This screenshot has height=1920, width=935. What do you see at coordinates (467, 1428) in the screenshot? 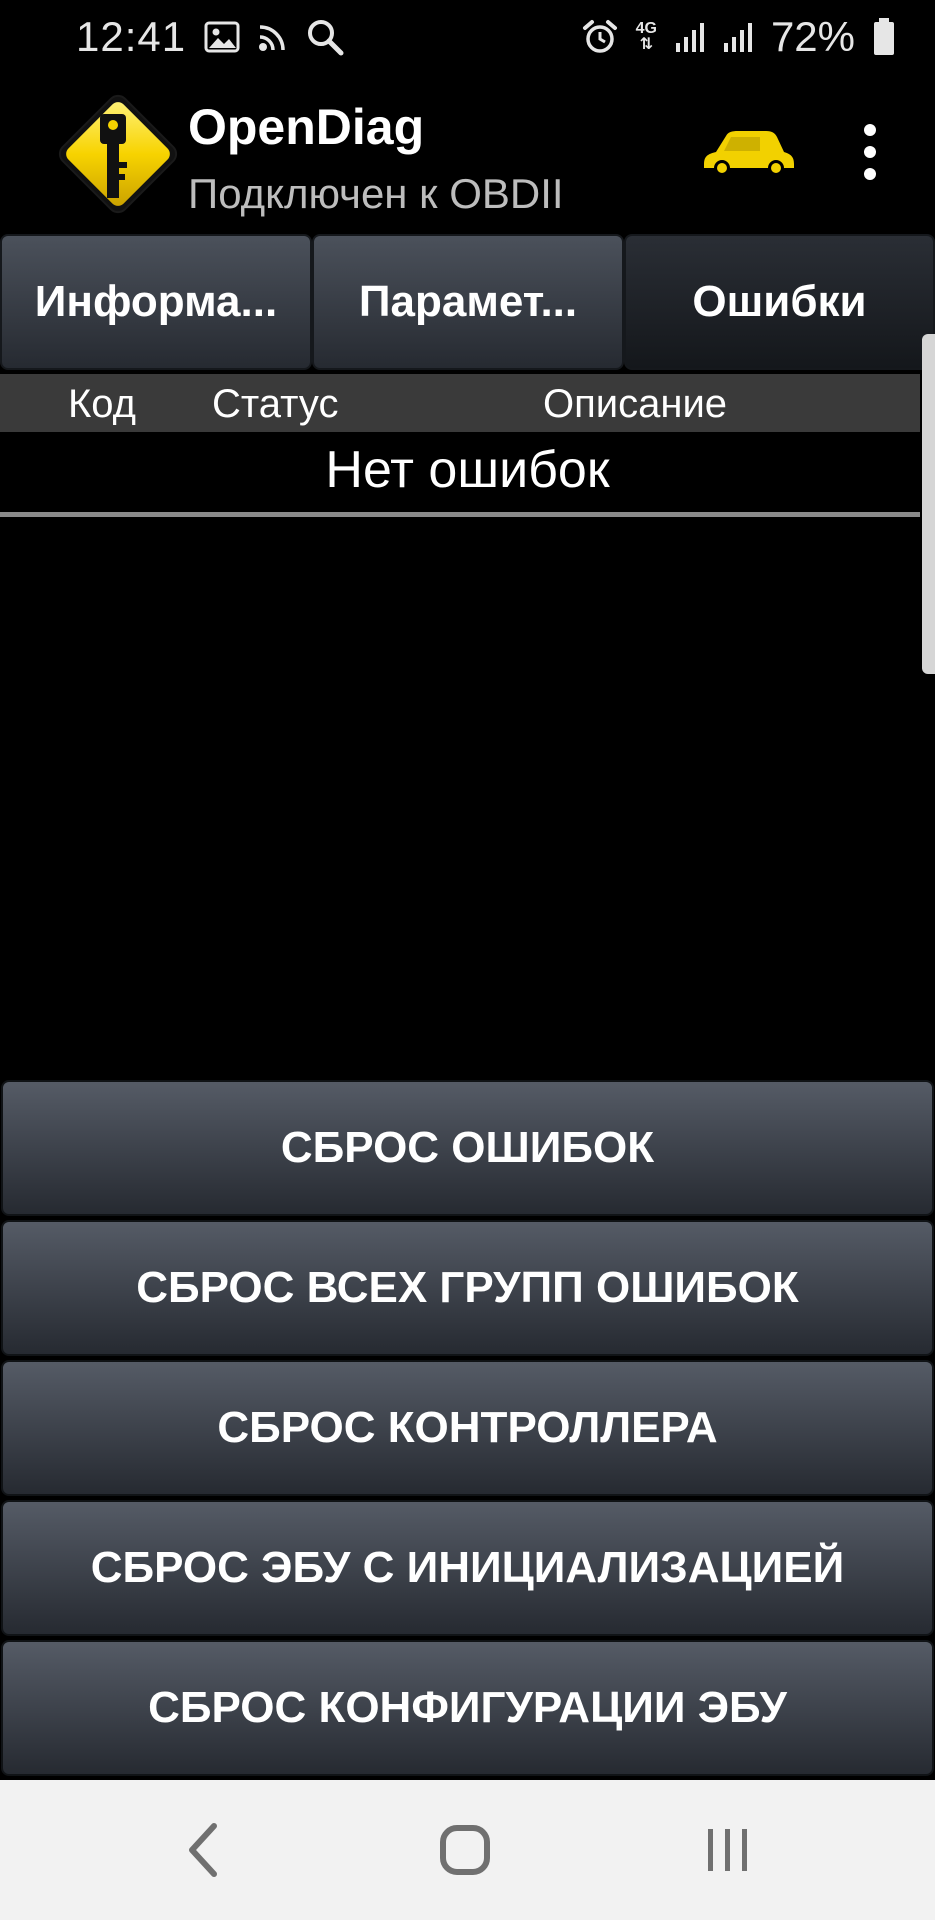
I see `reset-controller-button: СБРОС КОНТРОЛЛЕРА` at bounding box center [467, 1428].